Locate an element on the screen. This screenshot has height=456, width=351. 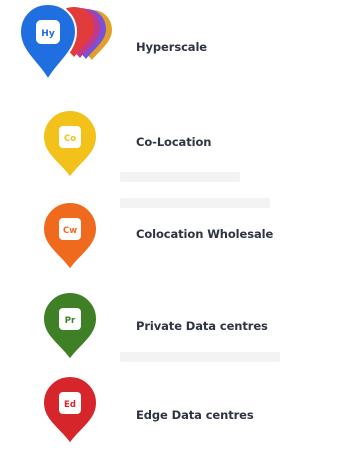
private-data-centre-pin-icon: Pr is located at coordinates (63, 327).